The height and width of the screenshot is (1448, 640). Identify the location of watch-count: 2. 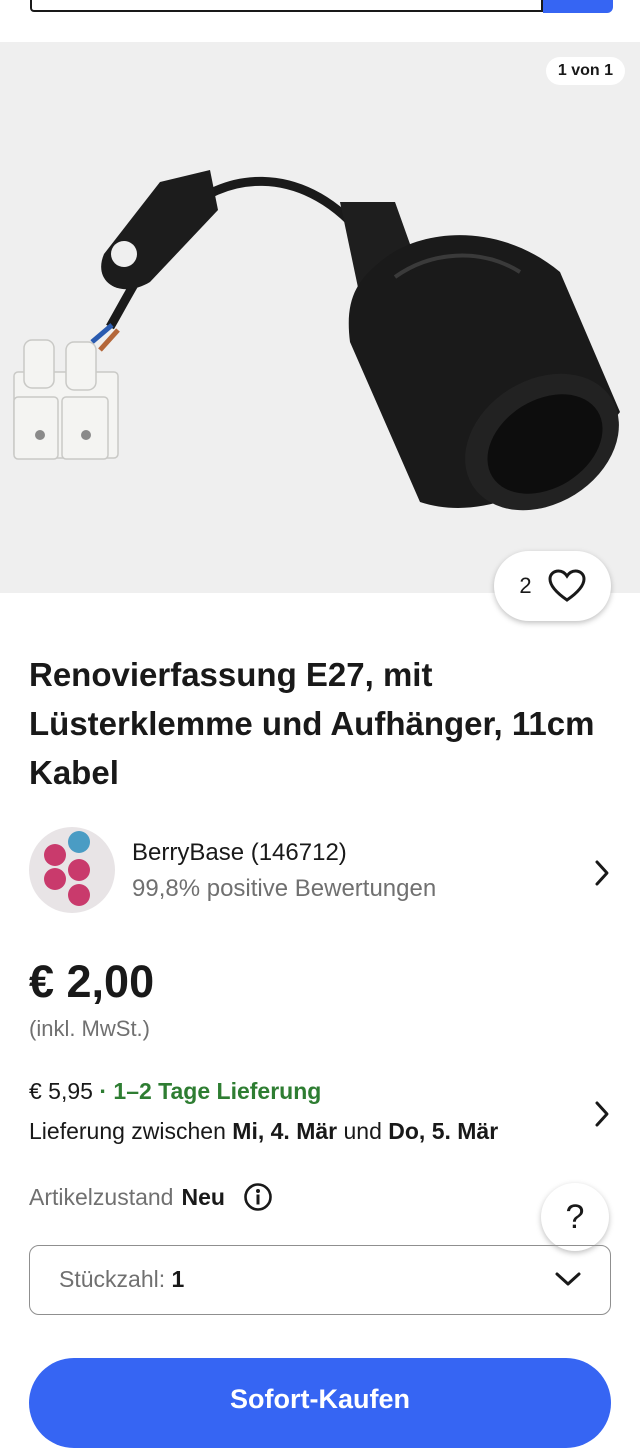
(525, 585).